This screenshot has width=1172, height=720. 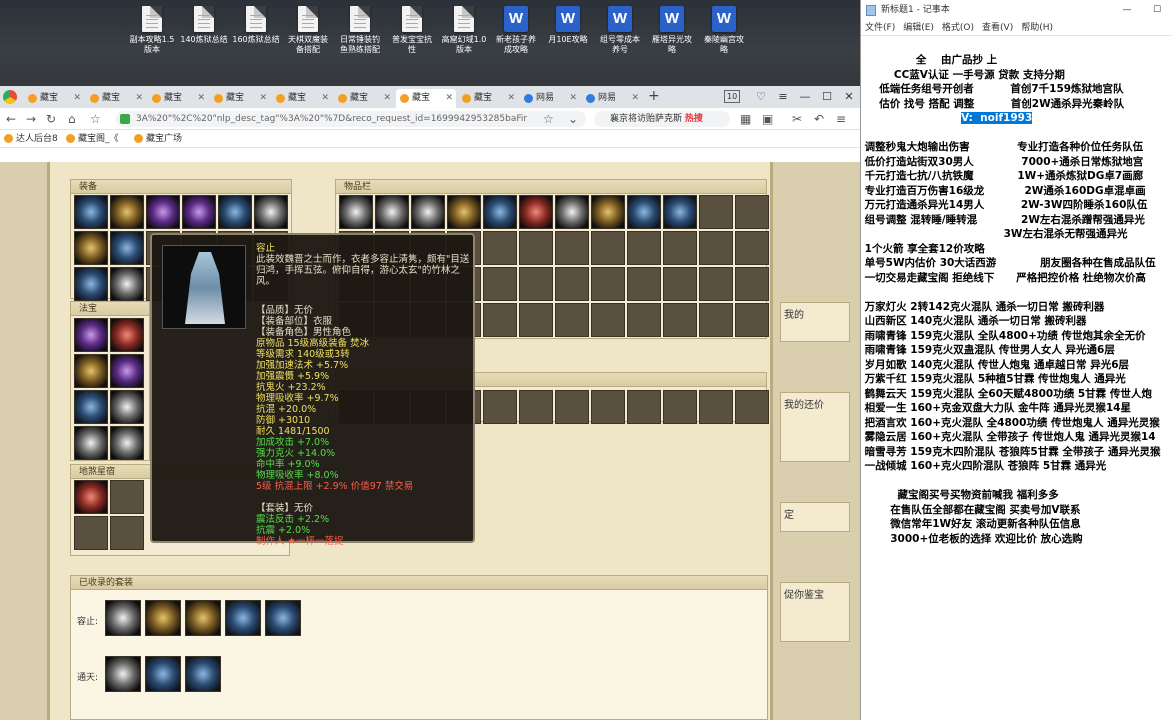 What do you see at coordinates (620, 30) in the screenshot?
I see `desktop-icon: W 组号零成本 养号` at bounding box center [620, 30].